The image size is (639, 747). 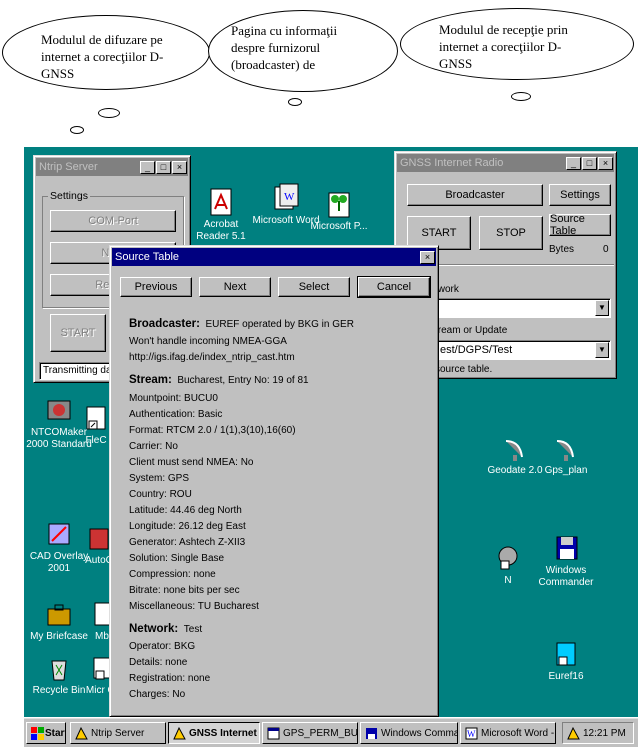 I want to click on network-row: Operator: BKG, so click(x=162, y=646).